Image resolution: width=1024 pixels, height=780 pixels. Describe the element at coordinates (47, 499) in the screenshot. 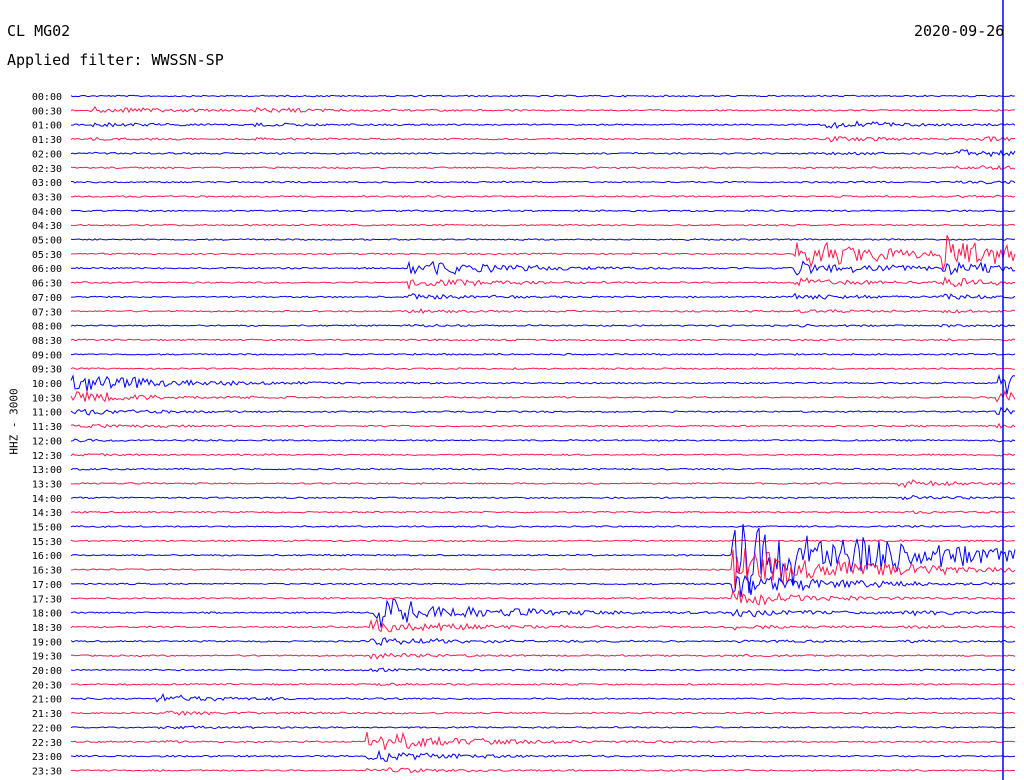

I see `row-time-label: 14:00` at that location.